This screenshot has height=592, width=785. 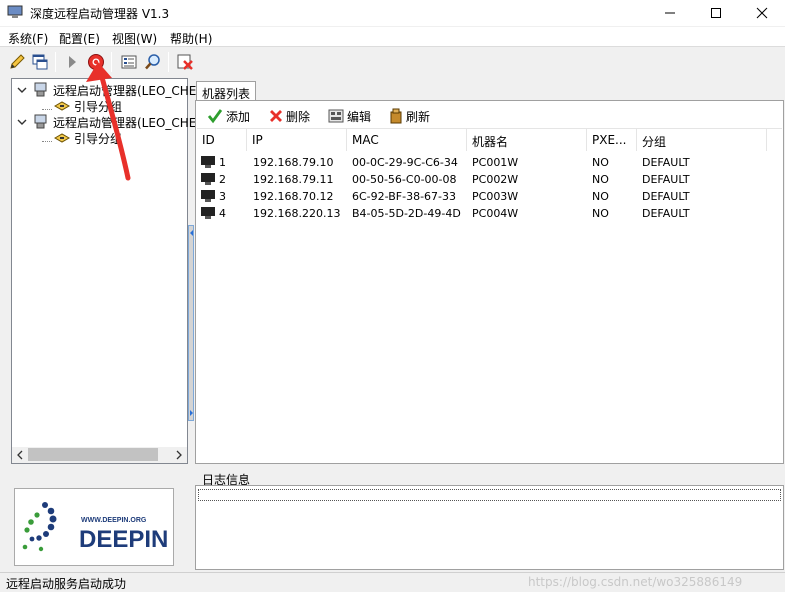 I want to click on refresh-label: 刷新, so click(x=418, y=116).